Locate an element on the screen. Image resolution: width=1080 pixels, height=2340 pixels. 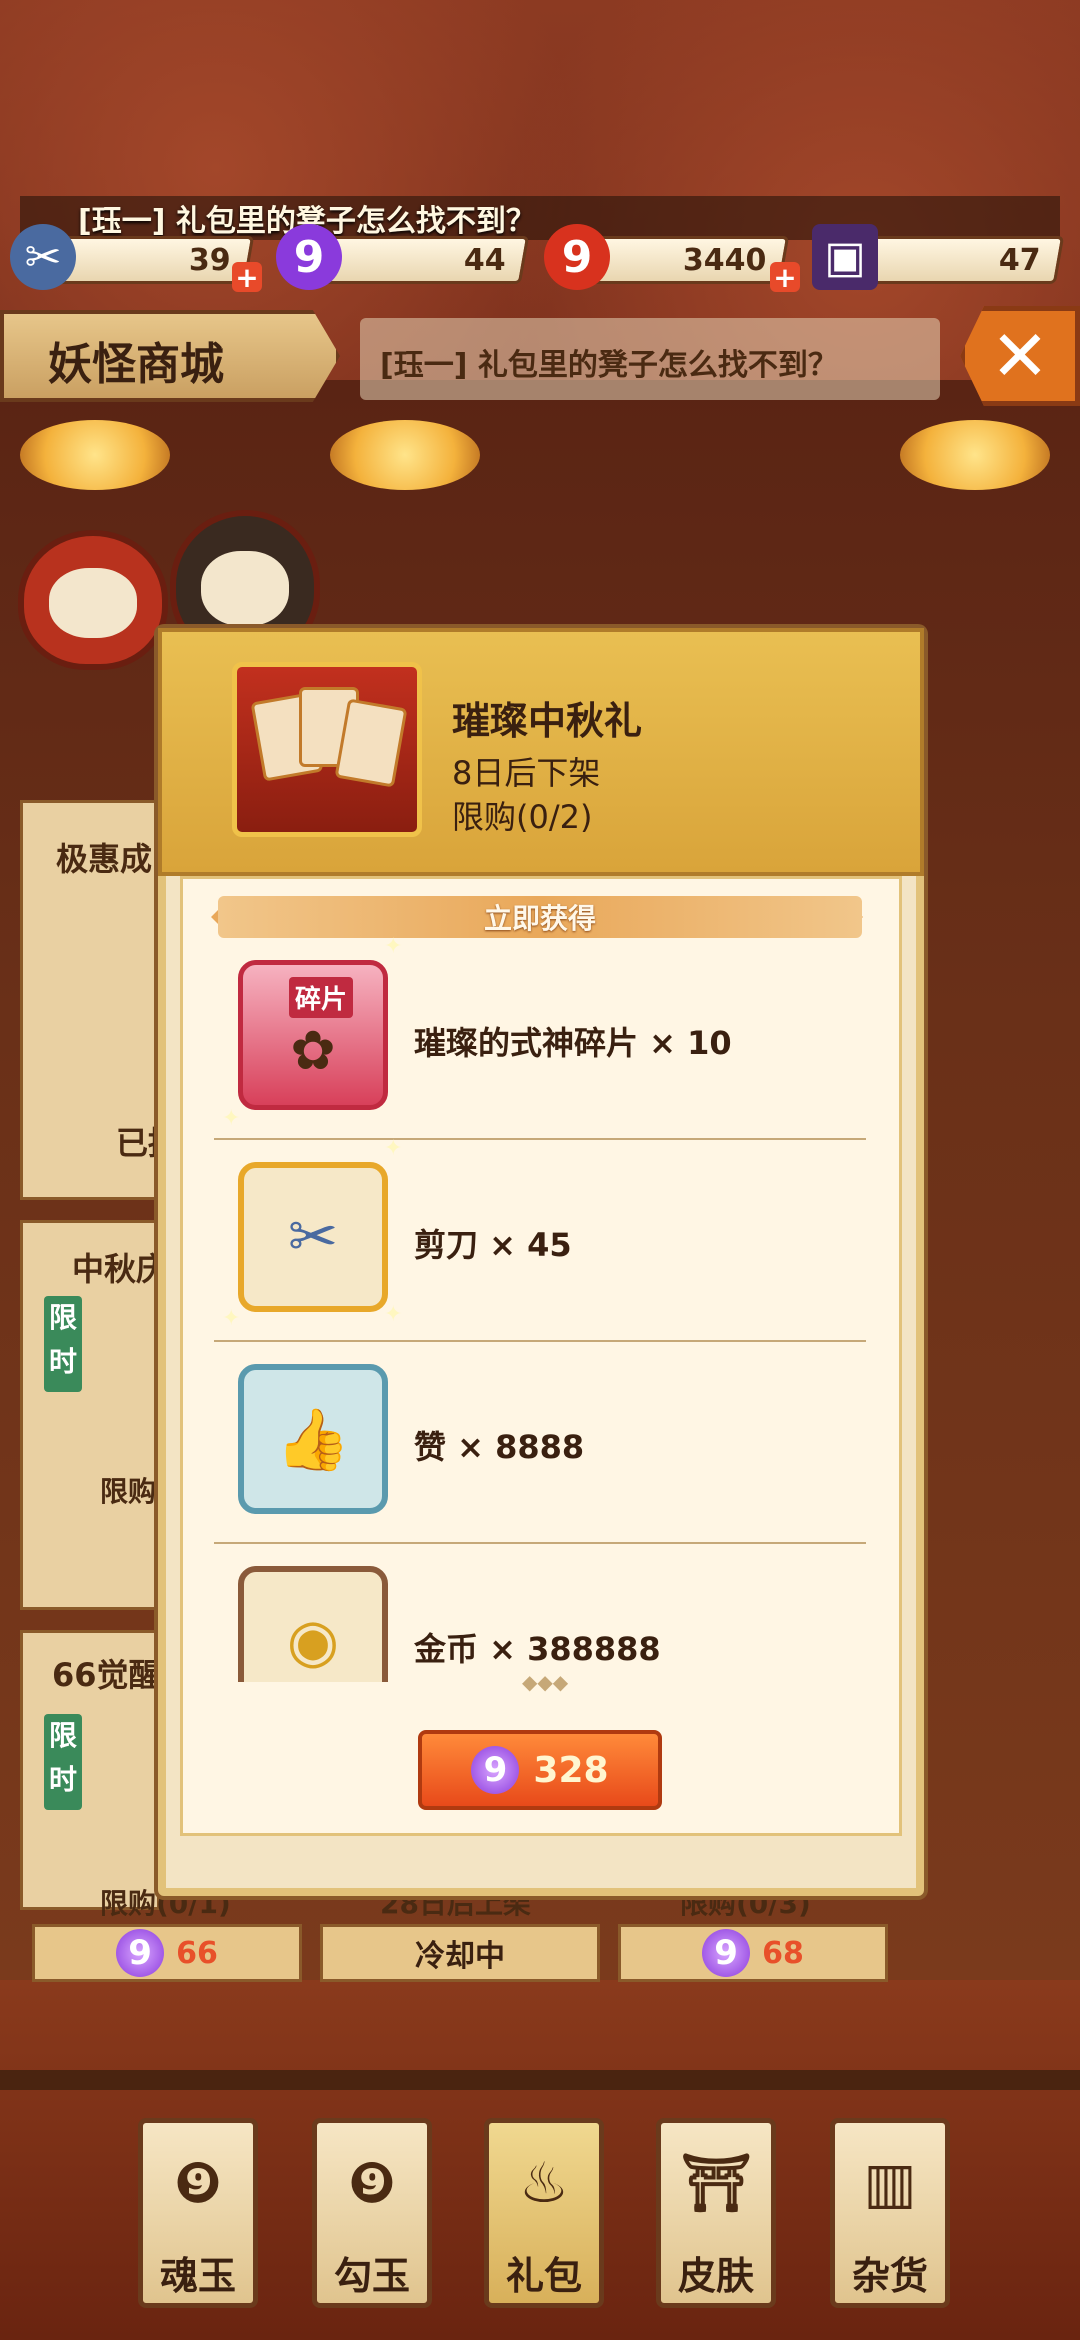
fragment-badge: 碎片 is located at coordinates (321, 997).